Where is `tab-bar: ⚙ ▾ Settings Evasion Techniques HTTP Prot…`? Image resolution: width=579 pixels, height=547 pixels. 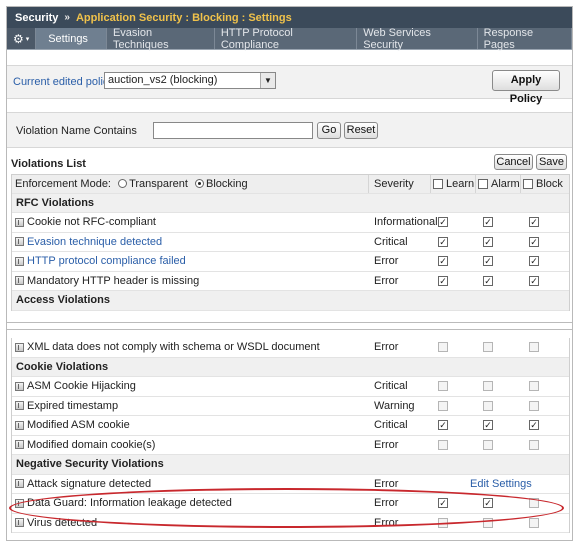
tab-bar: ⚙ ▾ Settings Evasion Techniques HTTP Prot… is located at coordinates (289, 39).